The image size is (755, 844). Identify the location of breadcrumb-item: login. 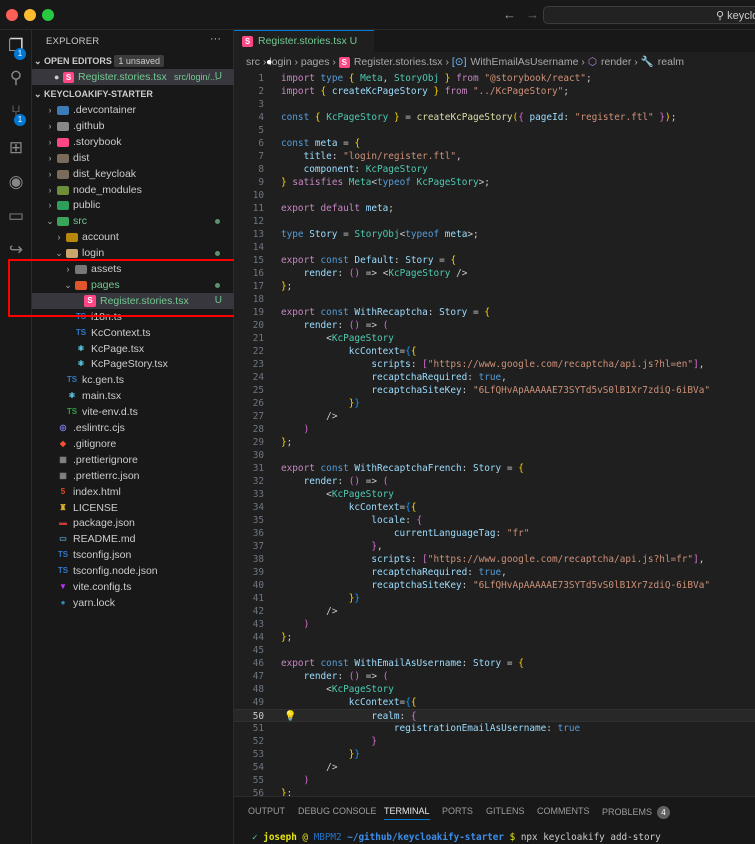
(280, 62).